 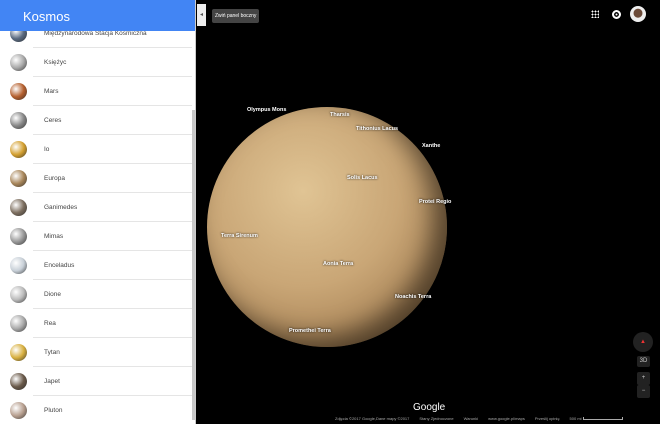 What do you see at coordinates (643, 361) in the screenshot?
I see `3d-toggle-button: 3D` at bounding box center [643, 361].